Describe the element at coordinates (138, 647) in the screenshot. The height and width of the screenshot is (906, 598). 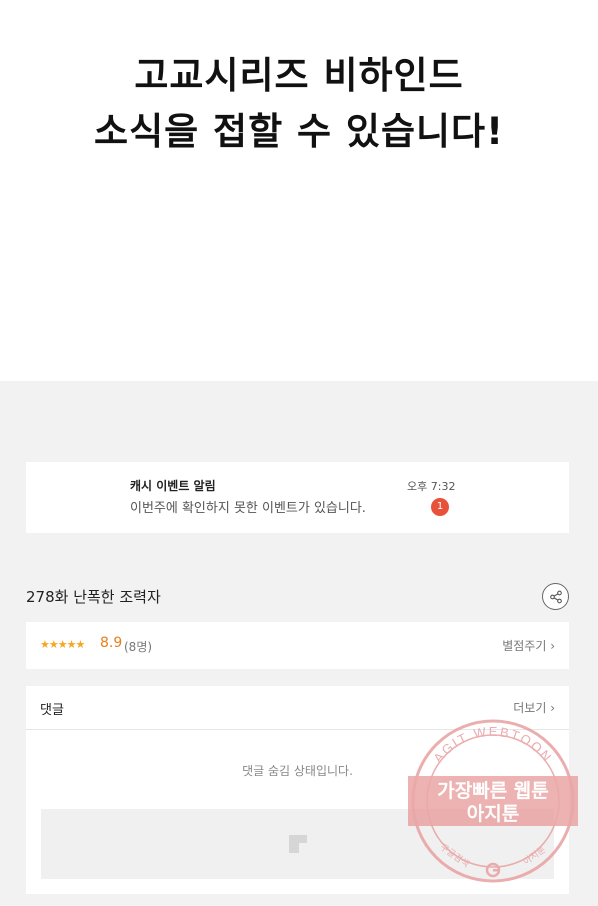
I see `rating-count: (8명)` at that location.